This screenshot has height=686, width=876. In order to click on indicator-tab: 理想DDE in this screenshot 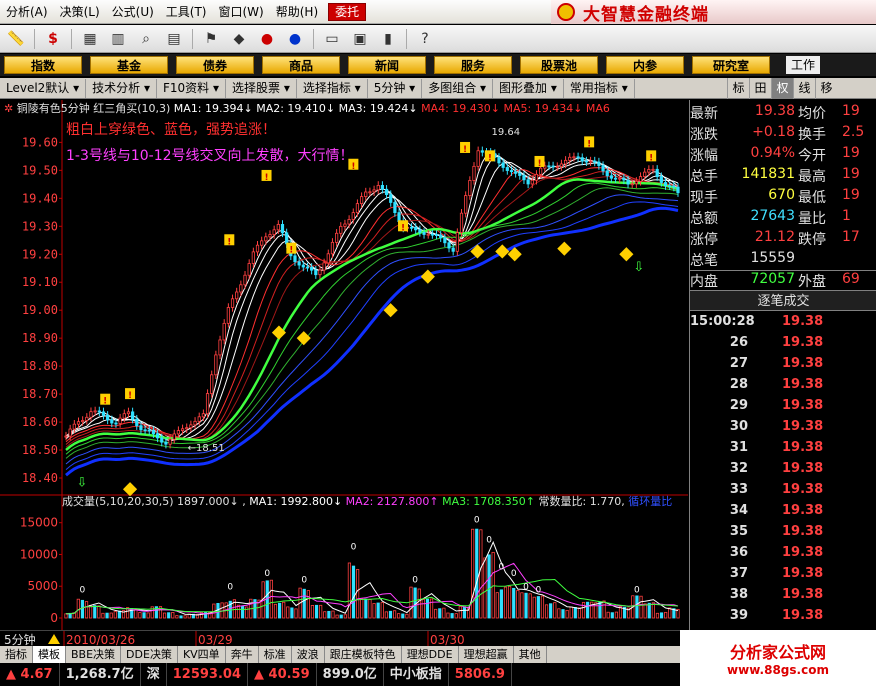, I will do `click(430, 654)`.